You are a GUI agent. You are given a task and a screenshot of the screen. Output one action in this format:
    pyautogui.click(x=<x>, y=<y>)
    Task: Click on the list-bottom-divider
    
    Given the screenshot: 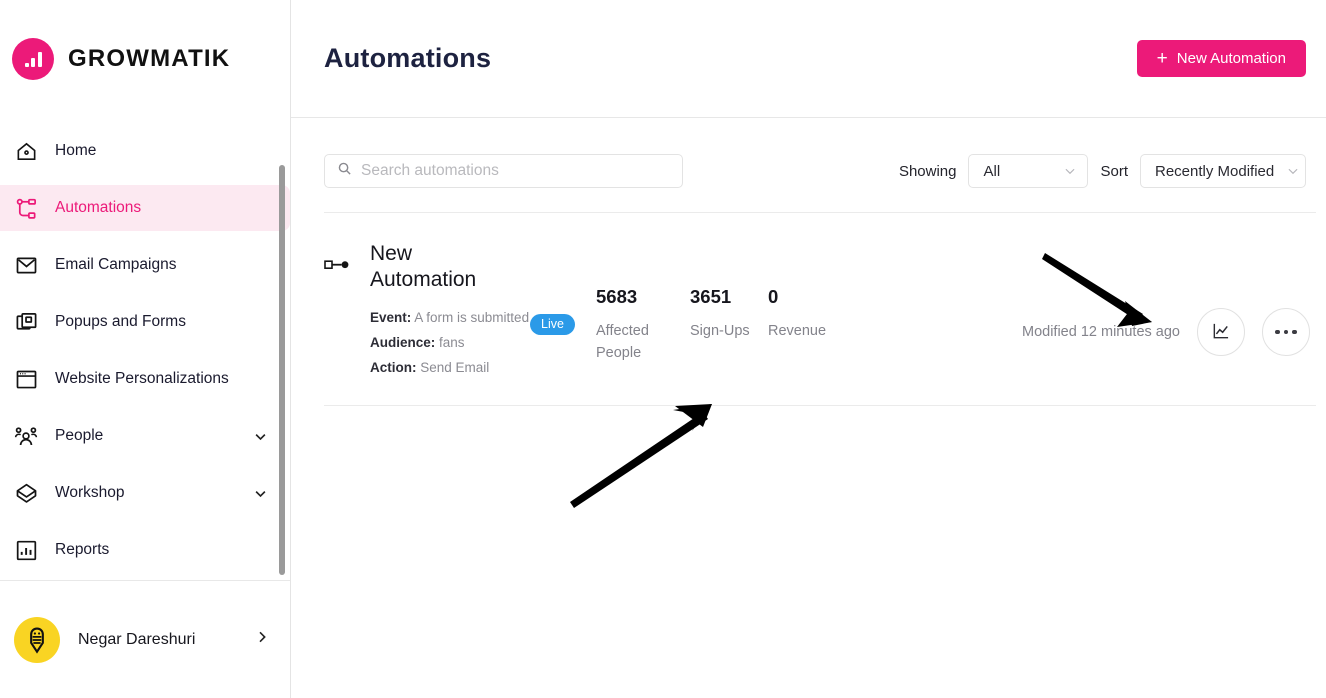 What is the action you would take?
    pyautogui.click(x=820, y=405)
    